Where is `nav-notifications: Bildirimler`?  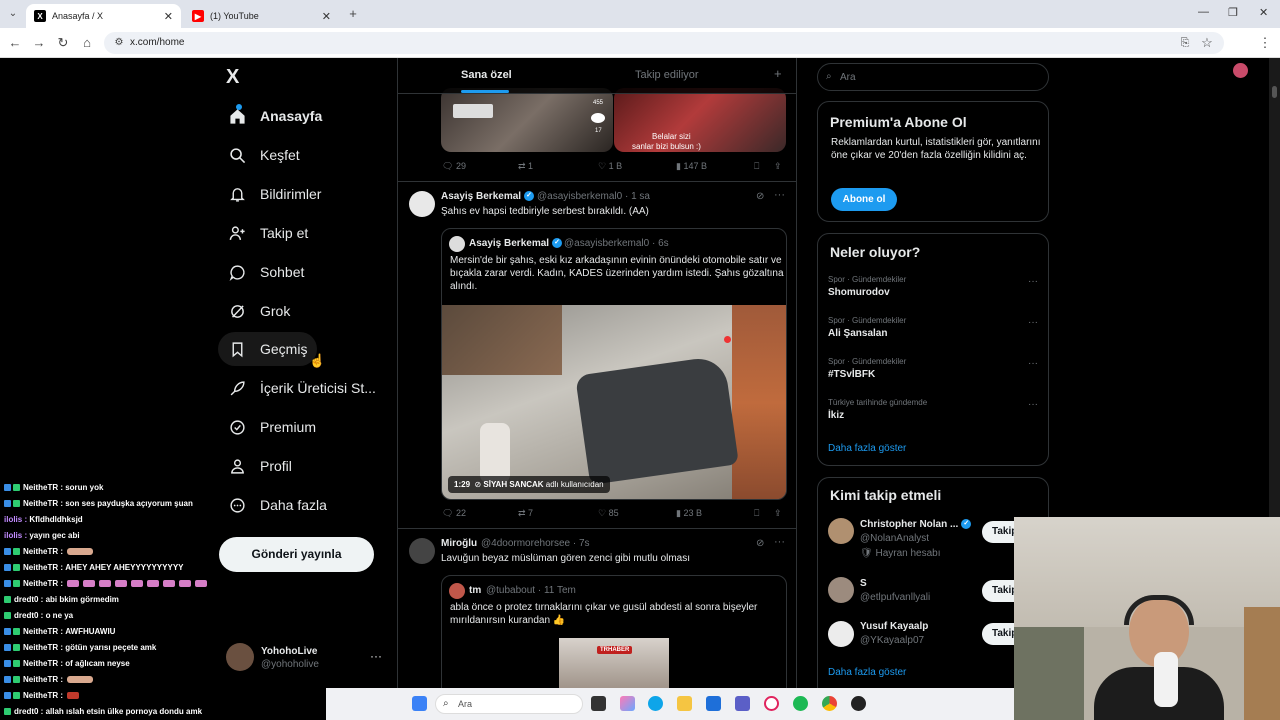 nav-notifications: Bildirimler is located at coordinates (274, 194).